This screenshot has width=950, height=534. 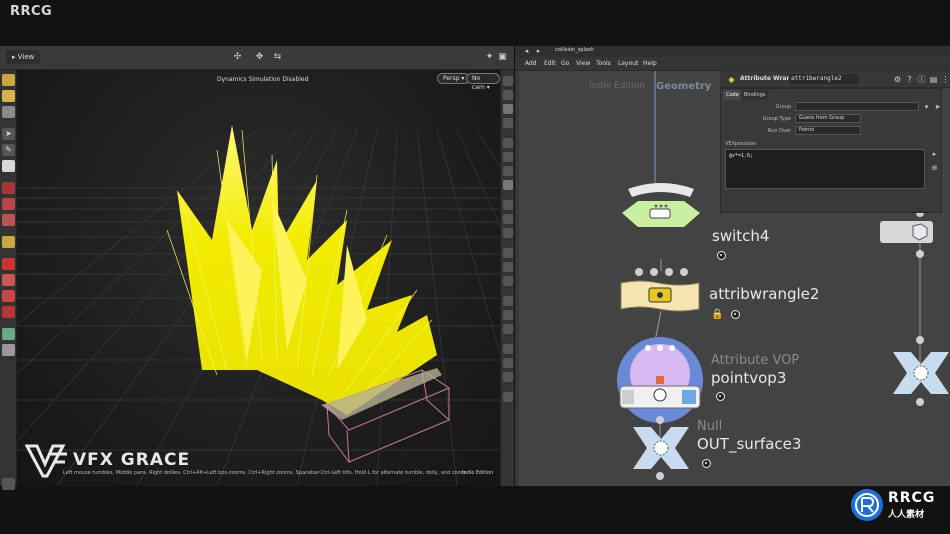 I want to click on right-null-output-port, so click(x=920, y=402).